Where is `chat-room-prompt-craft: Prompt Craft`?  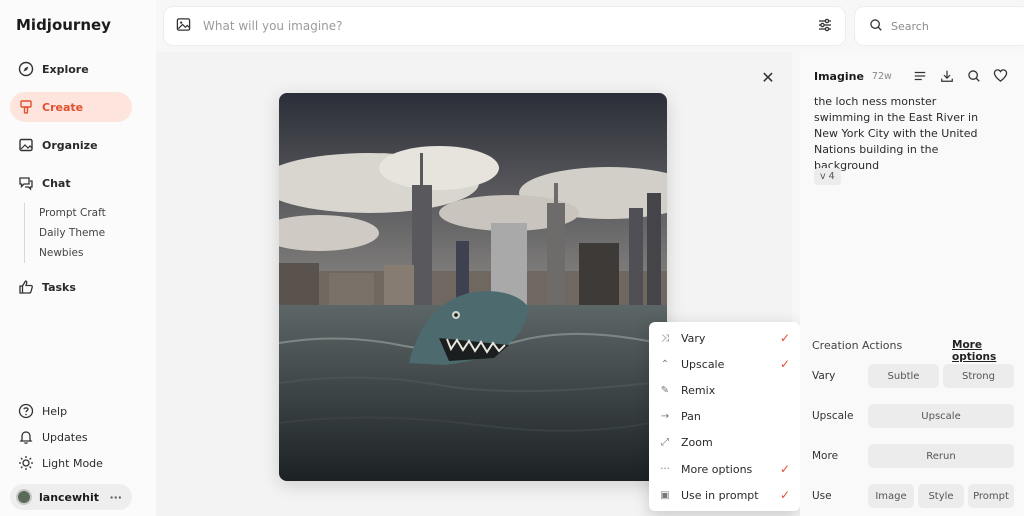 chat-room-prompt-craft: Prompt Craft is located at coordinates (72, 213).